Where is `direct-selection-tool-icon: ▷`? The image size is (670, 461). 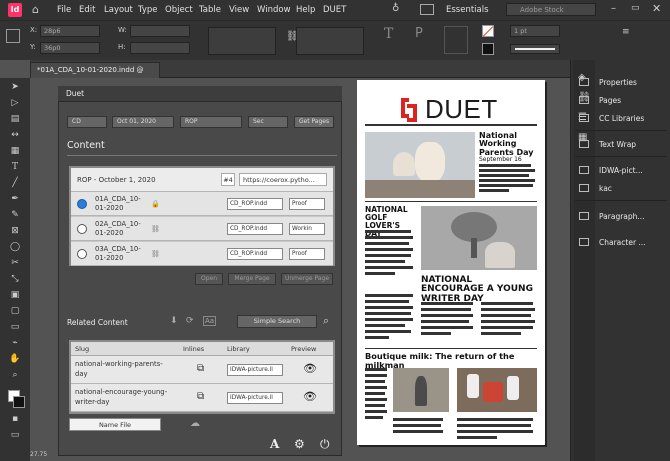 direct-selection-tool-icon: ▷ is located at coordinates (15, 103).